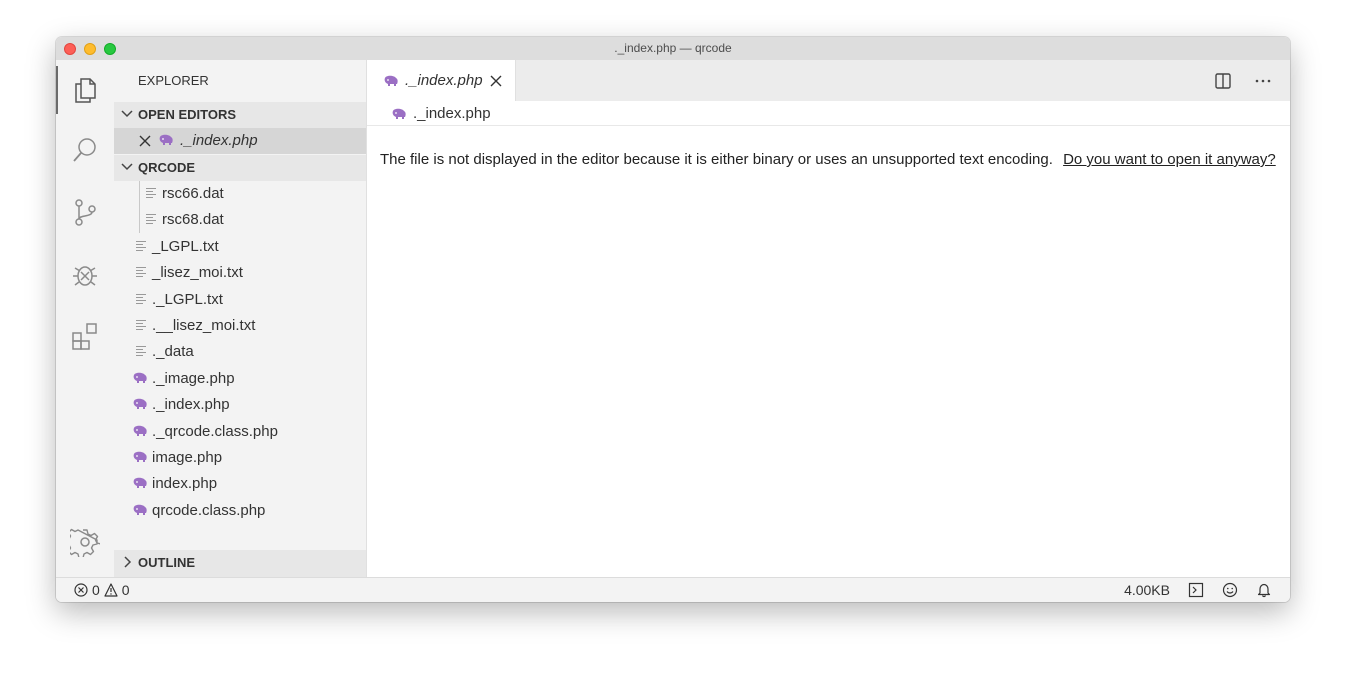  I want to click on file-tree-label: index.php, so click(185, 484).